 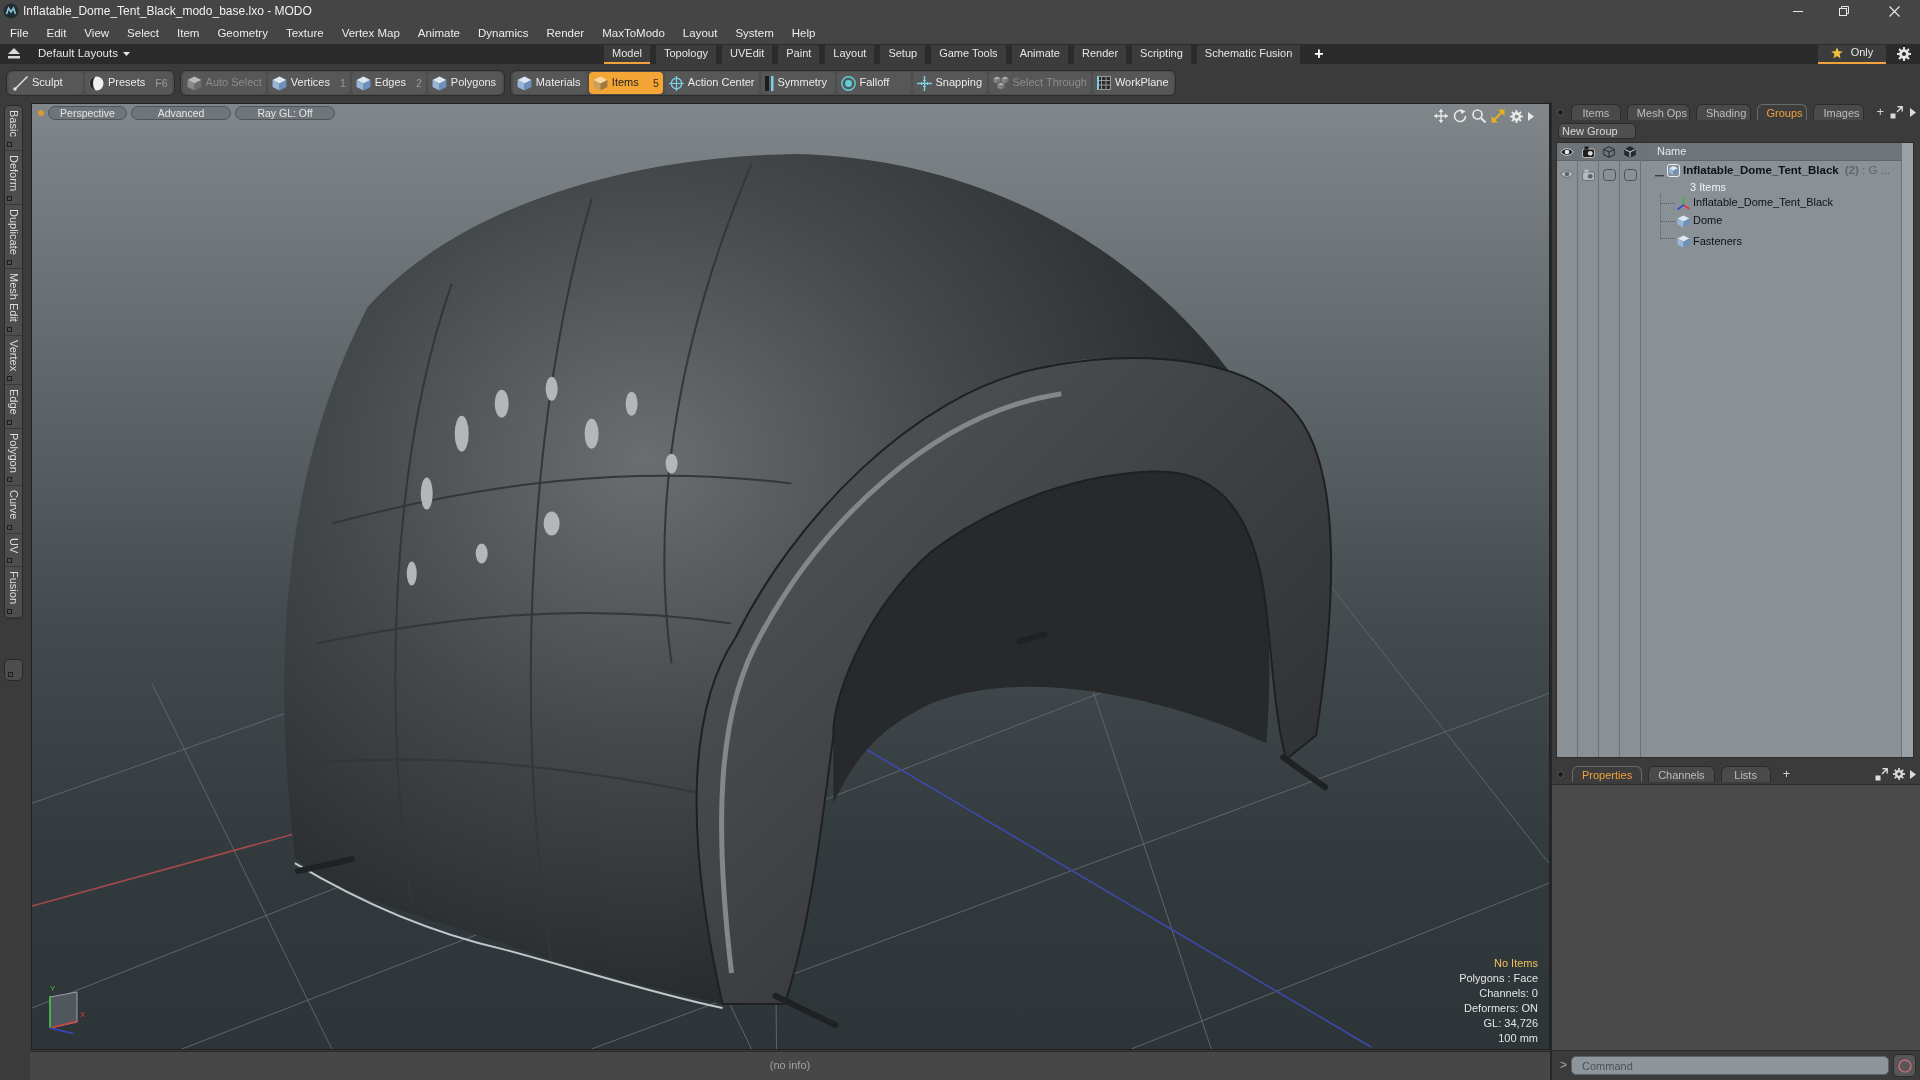 What do you see at coordinates (14, 54) in the screenshot?
I see `eject-icon` at bounding box center [14, 54].